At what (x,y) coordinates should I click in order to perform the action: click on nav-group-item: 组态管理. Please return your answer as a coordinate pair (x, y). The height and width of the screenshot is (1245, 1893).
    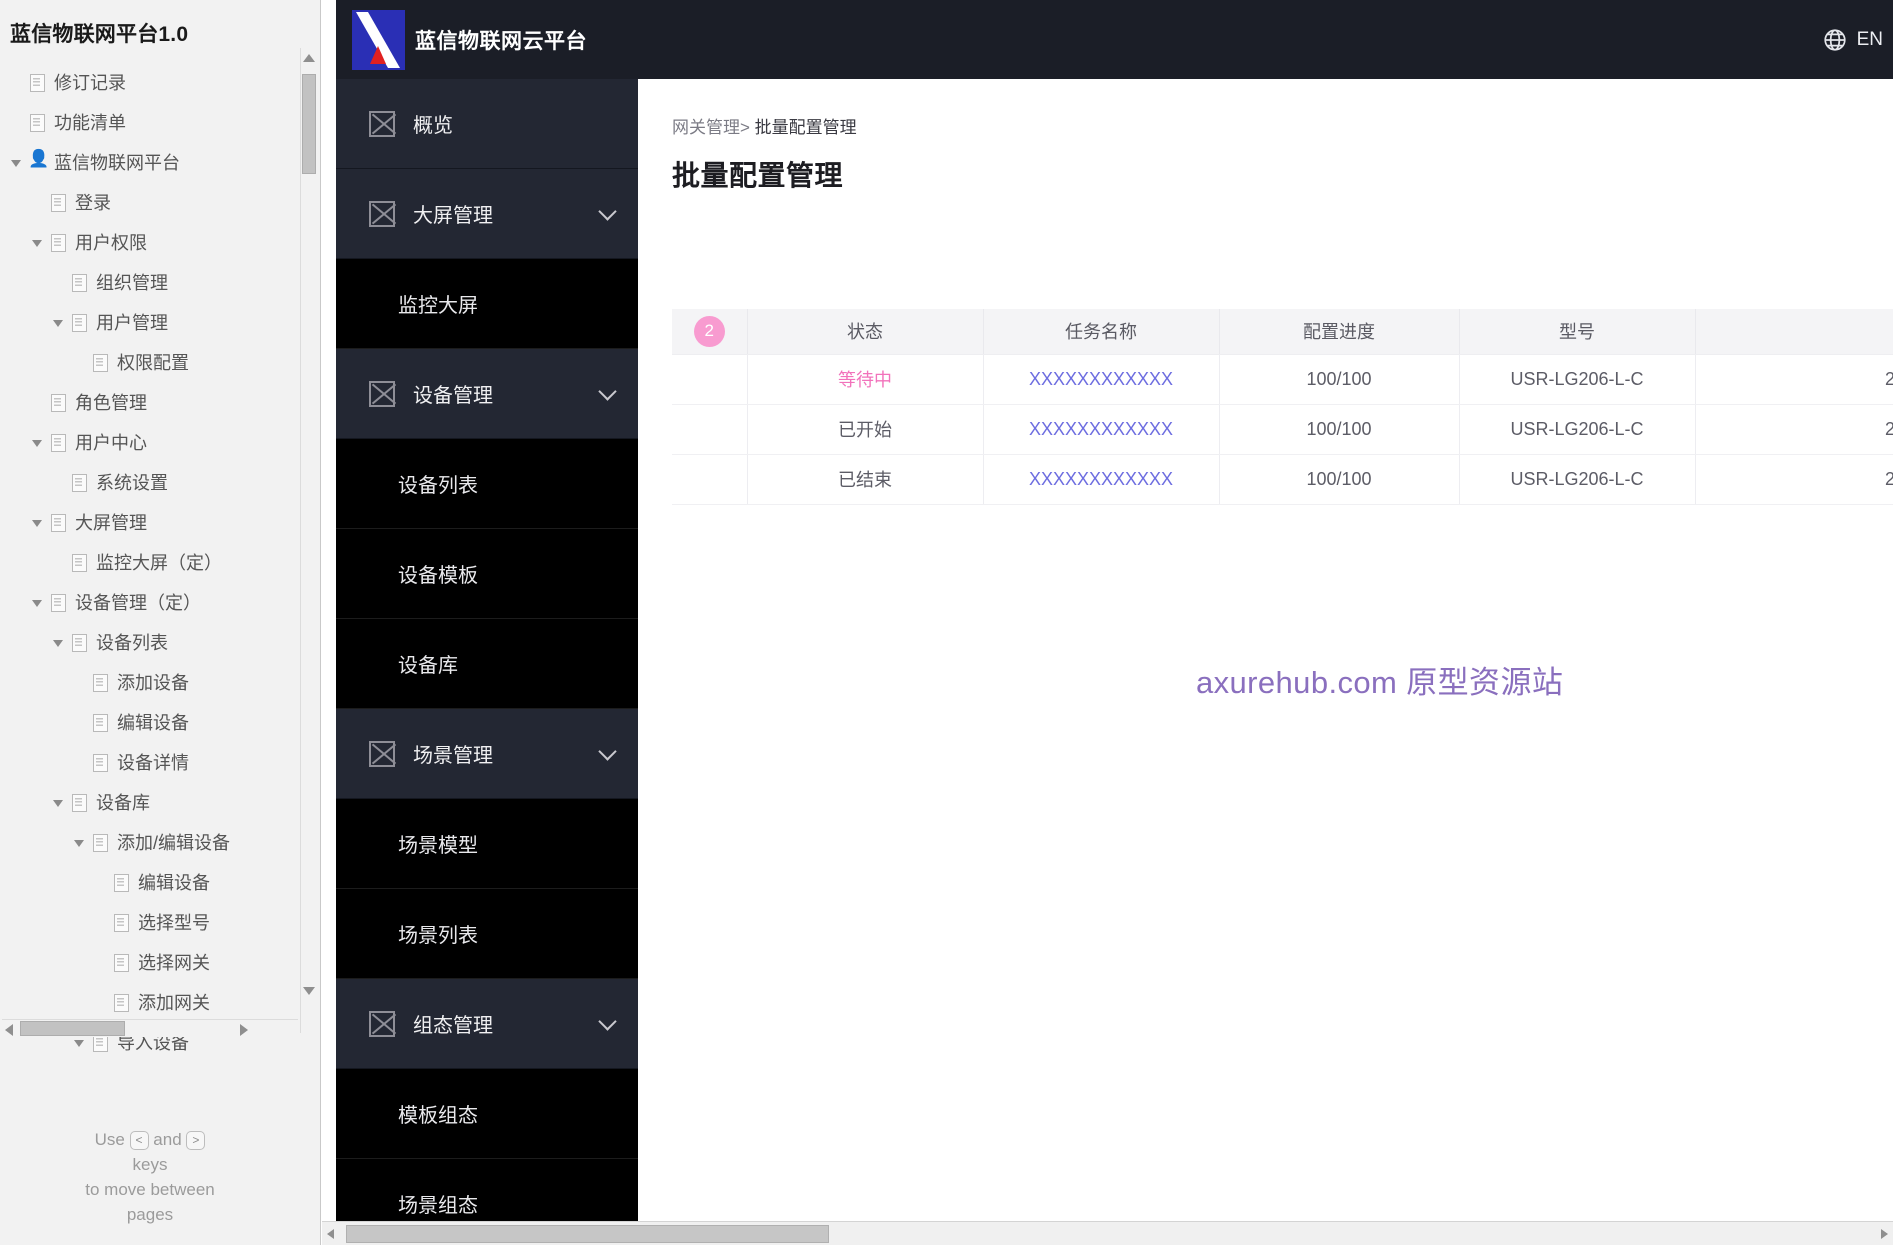
    Looking at the image, I should click on (487, 1024).